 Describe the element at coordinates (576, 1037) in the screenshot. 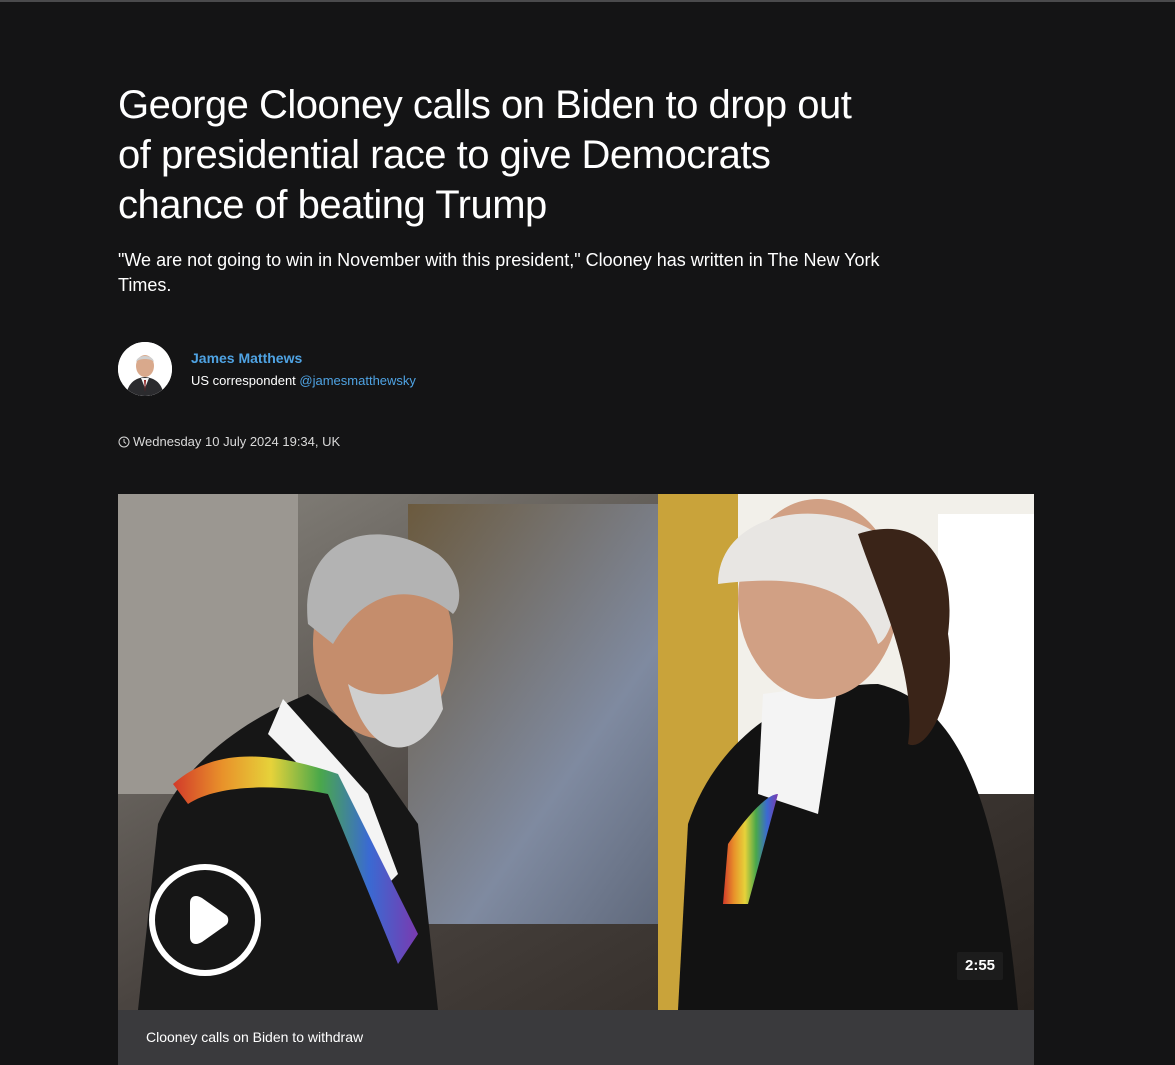

I see `video-caption-bar: Clooney calls on Biden to withdraw` at that location.